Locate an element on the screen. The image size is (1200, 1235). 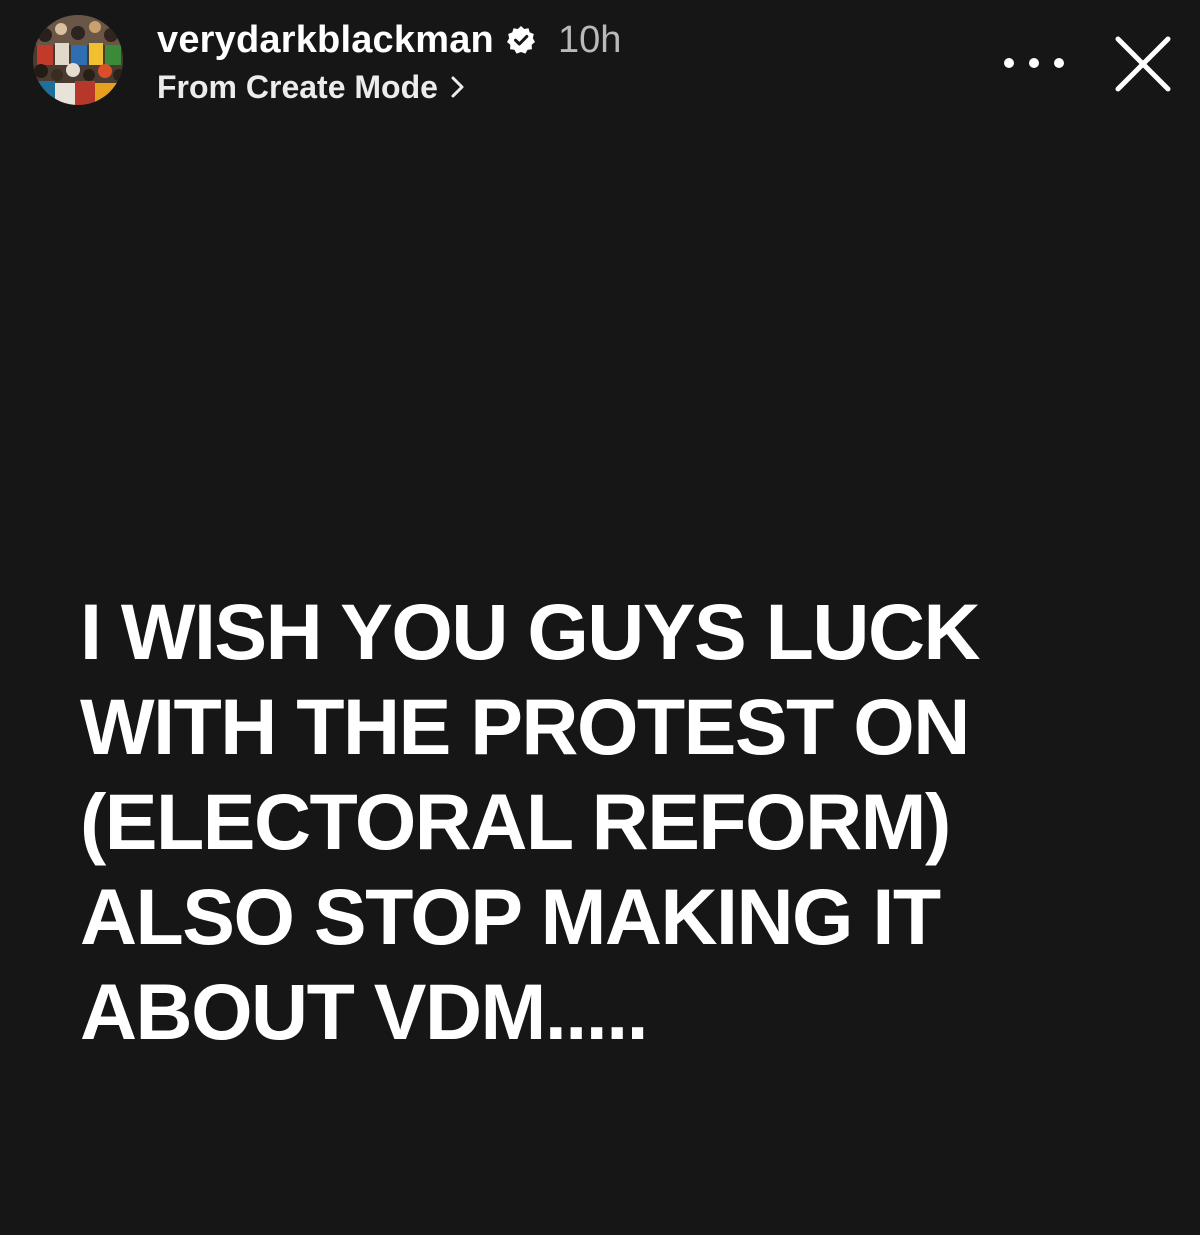
username: verydarkblackman is located at coordinates (325, 40).